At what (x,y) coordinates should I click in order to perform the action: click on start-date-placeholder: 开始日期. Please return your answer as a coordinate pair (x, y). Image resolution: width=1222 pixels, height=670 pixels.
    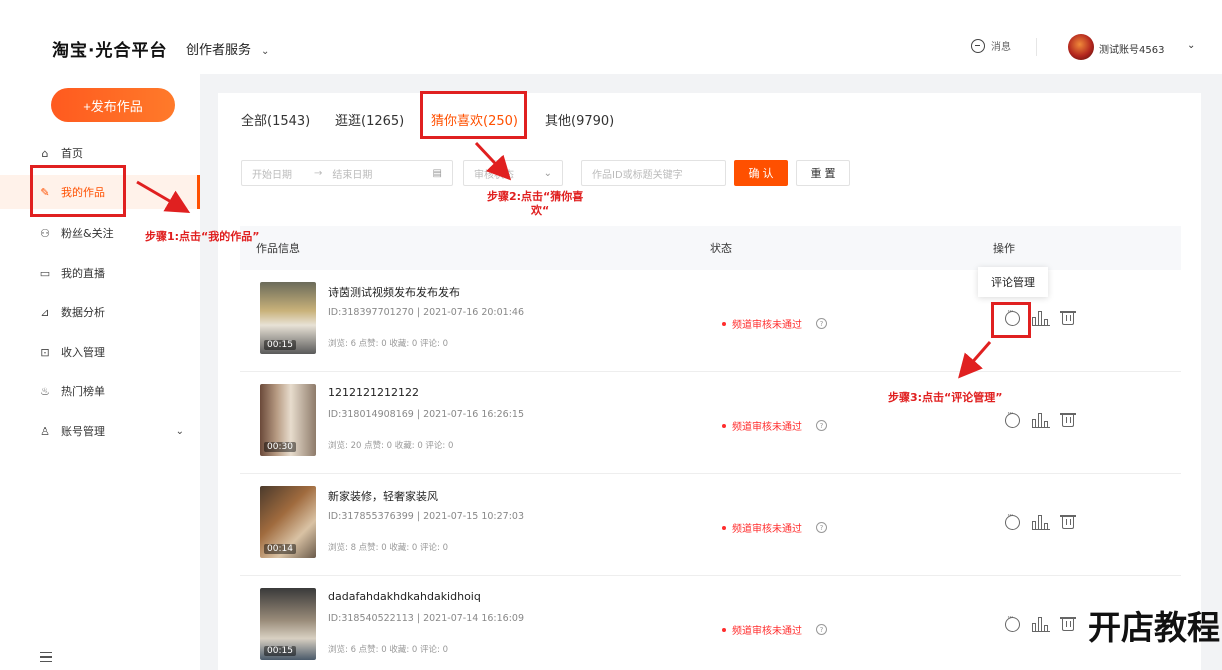
    Looking at the image, I should click on (272, 175).